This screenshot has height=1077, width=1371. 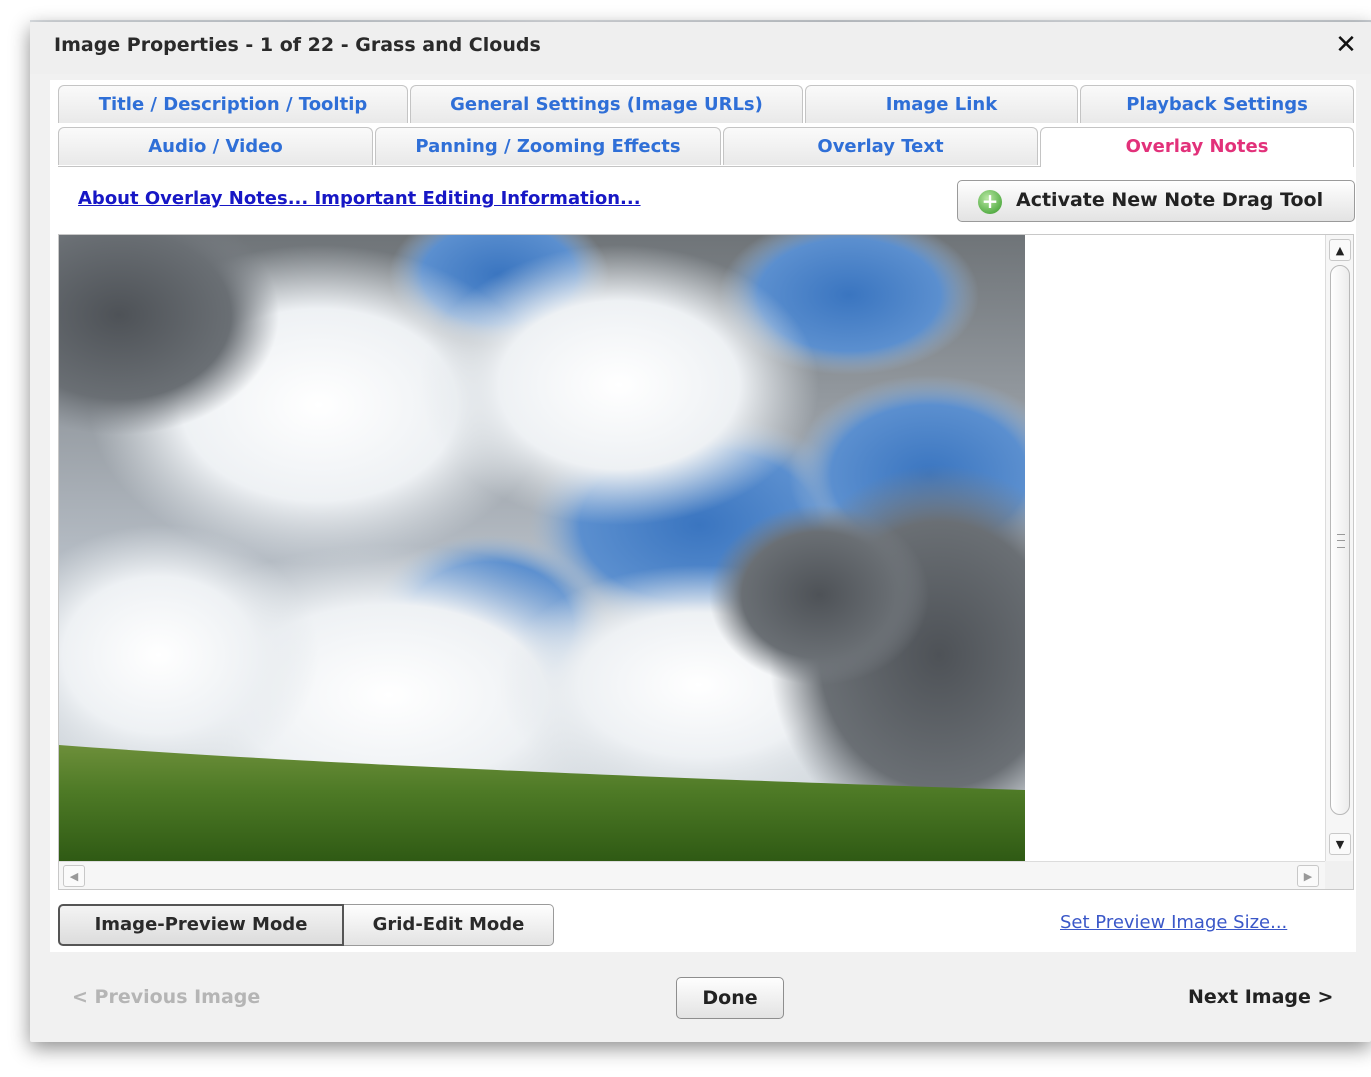 I want to click on scroll-left-arrow-icon: ◀, so click(x=74, y=876).